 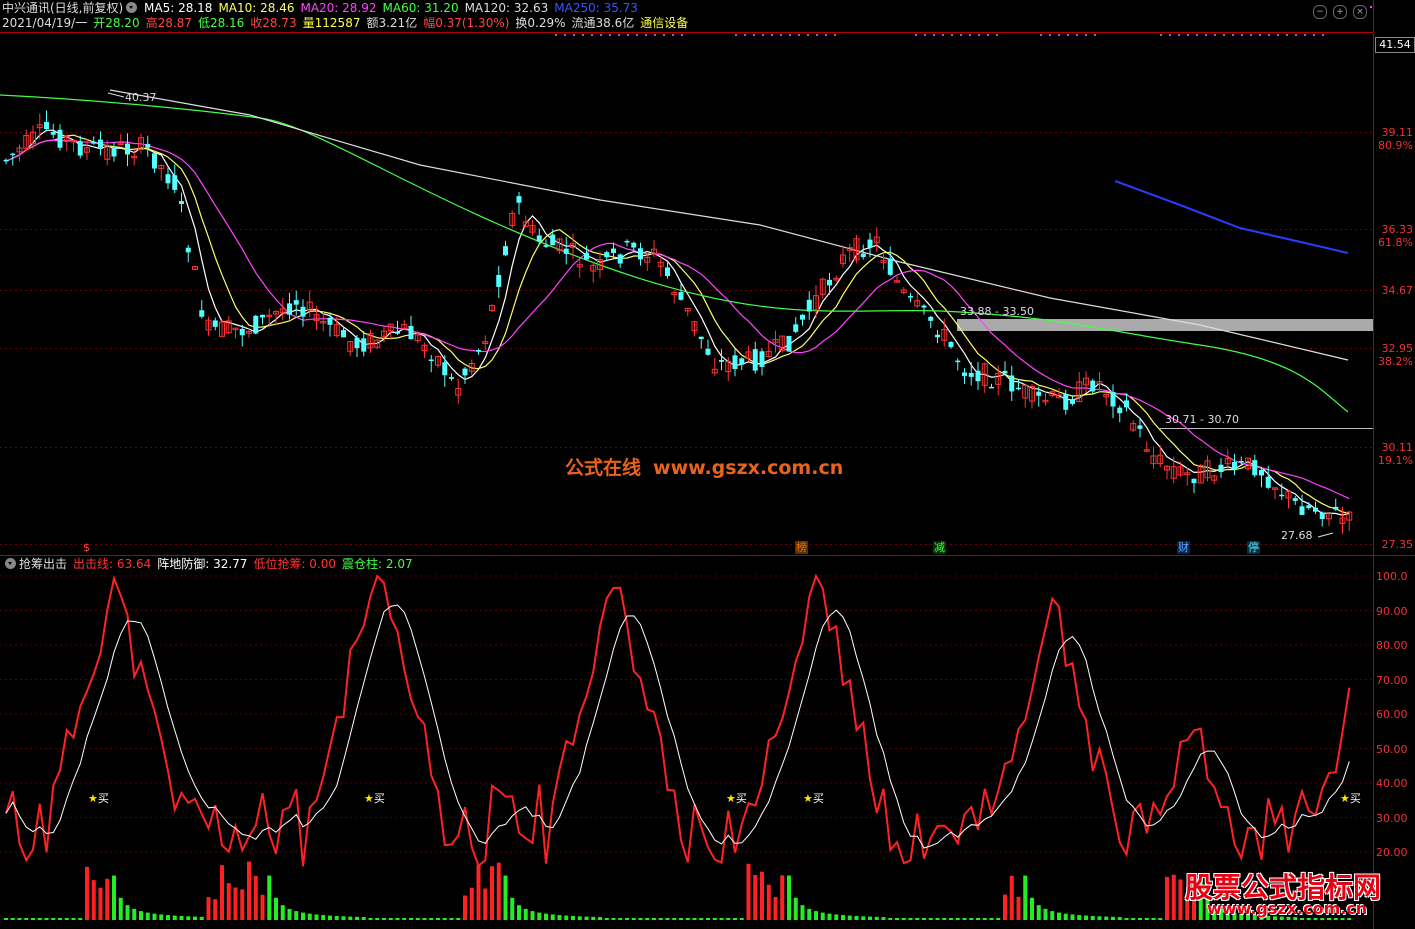 What do you see at coordinates (1392, 680) in the screenshot?
I see `osc-tick-label: 70.00` at bounding box center [1392, 680].